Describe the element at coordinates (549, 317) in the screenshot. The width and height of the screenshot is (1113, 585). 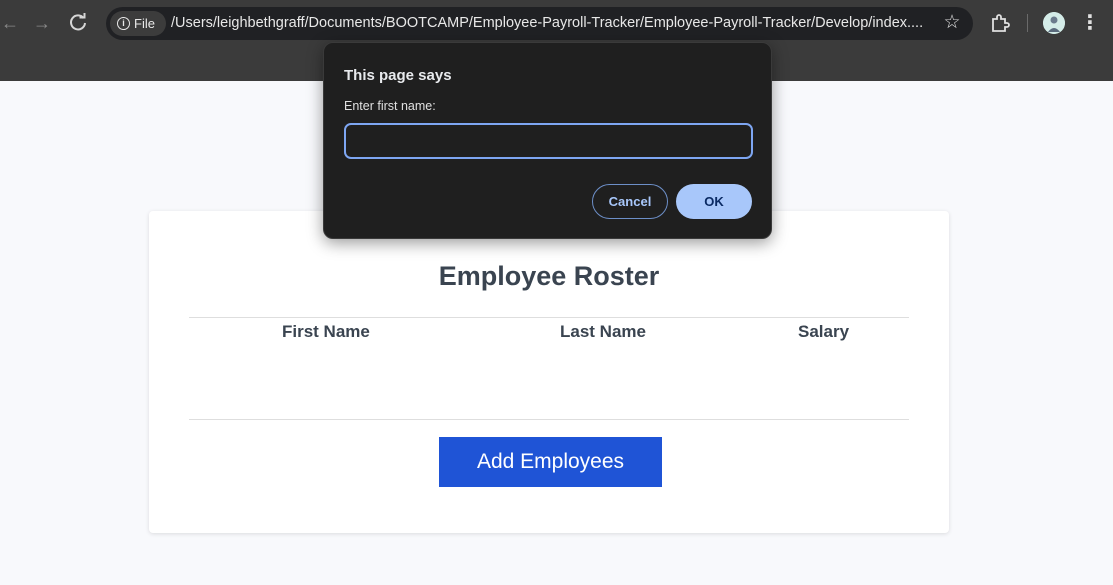
I see `table-top-divider` at that location.